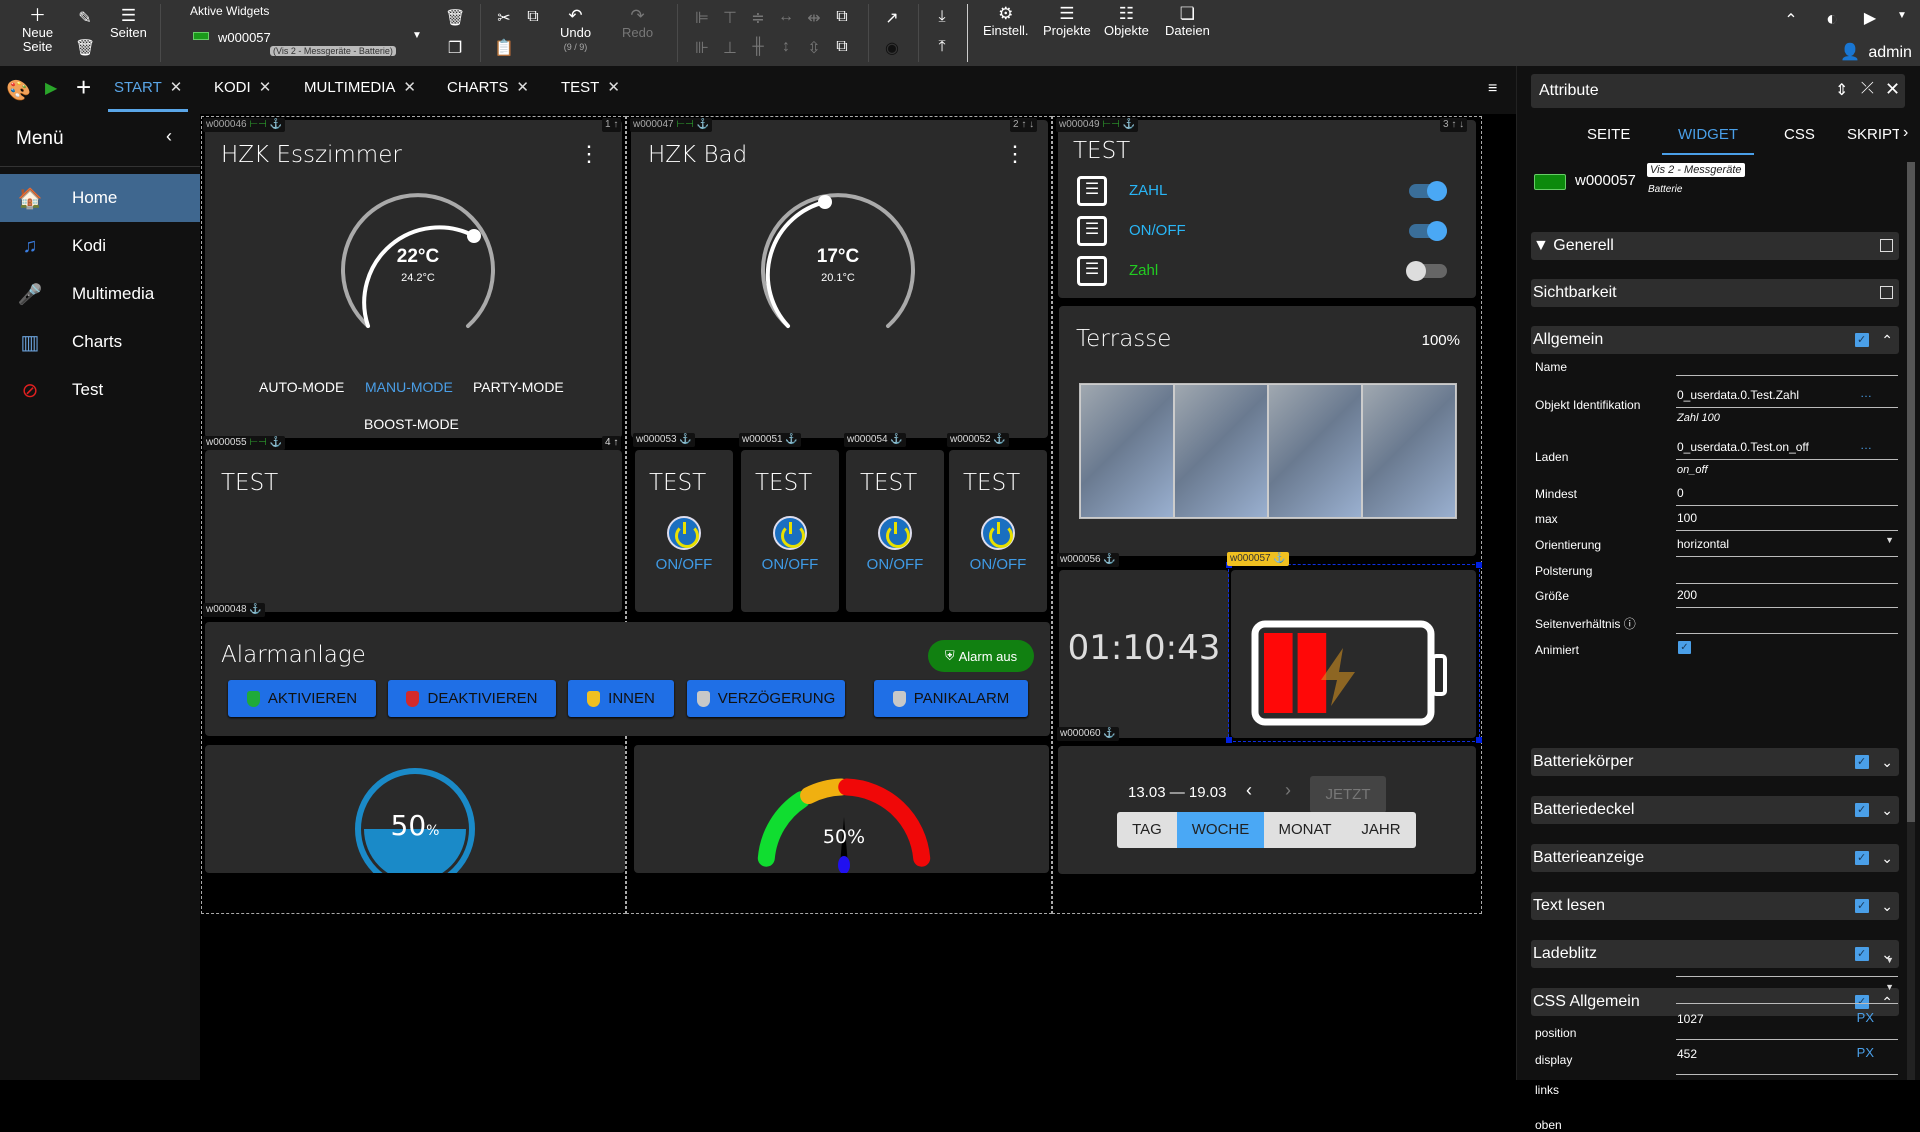  I want to click on delete-page-icon: 🗑, so click(85, 48).